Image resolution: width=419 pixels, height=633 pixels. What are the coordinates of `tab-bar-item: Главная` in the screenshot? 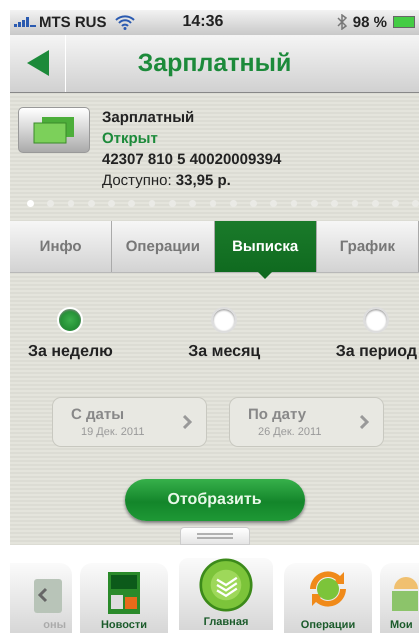 It's located at (226, 594).